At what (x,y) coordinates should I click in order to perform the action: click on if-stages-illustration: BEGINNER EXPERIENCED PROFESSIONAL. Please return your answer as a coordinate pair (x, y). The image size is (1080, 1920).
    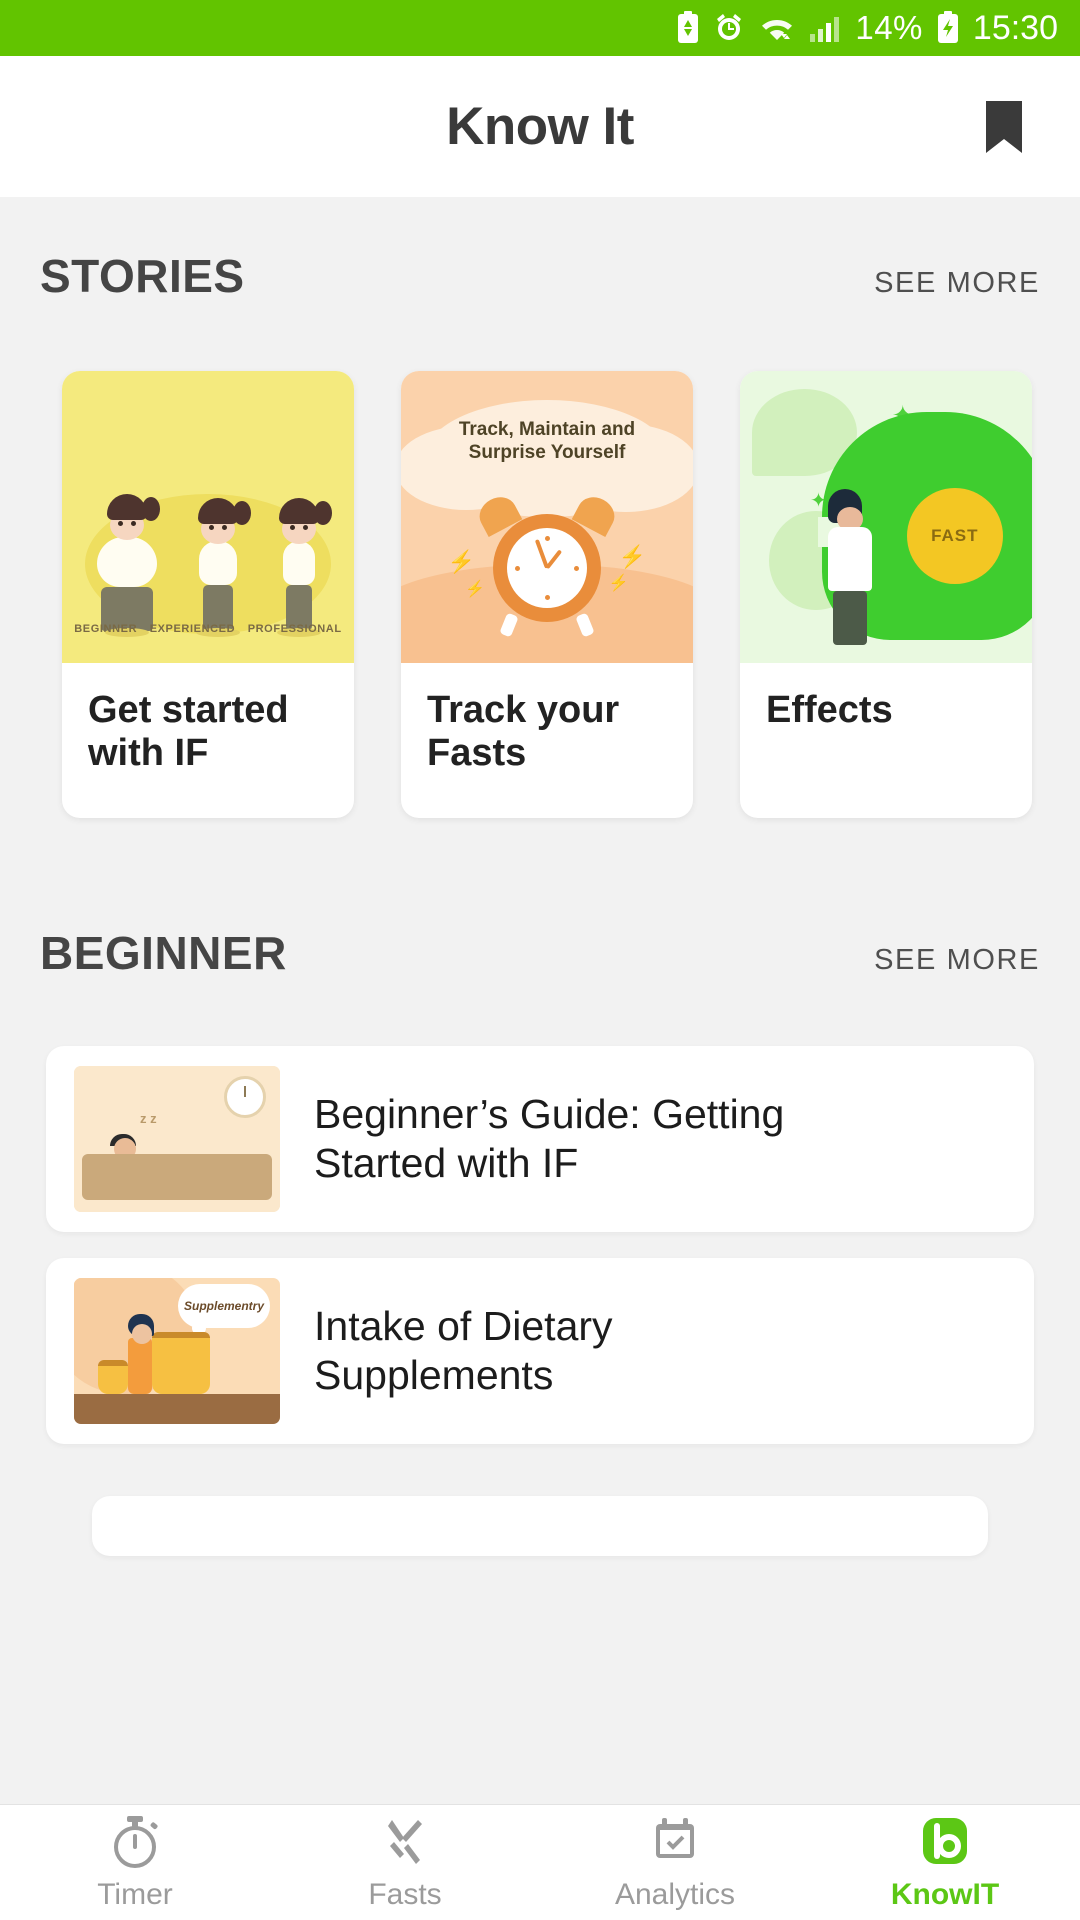
    Looking at the image, I should click on (208, 517).